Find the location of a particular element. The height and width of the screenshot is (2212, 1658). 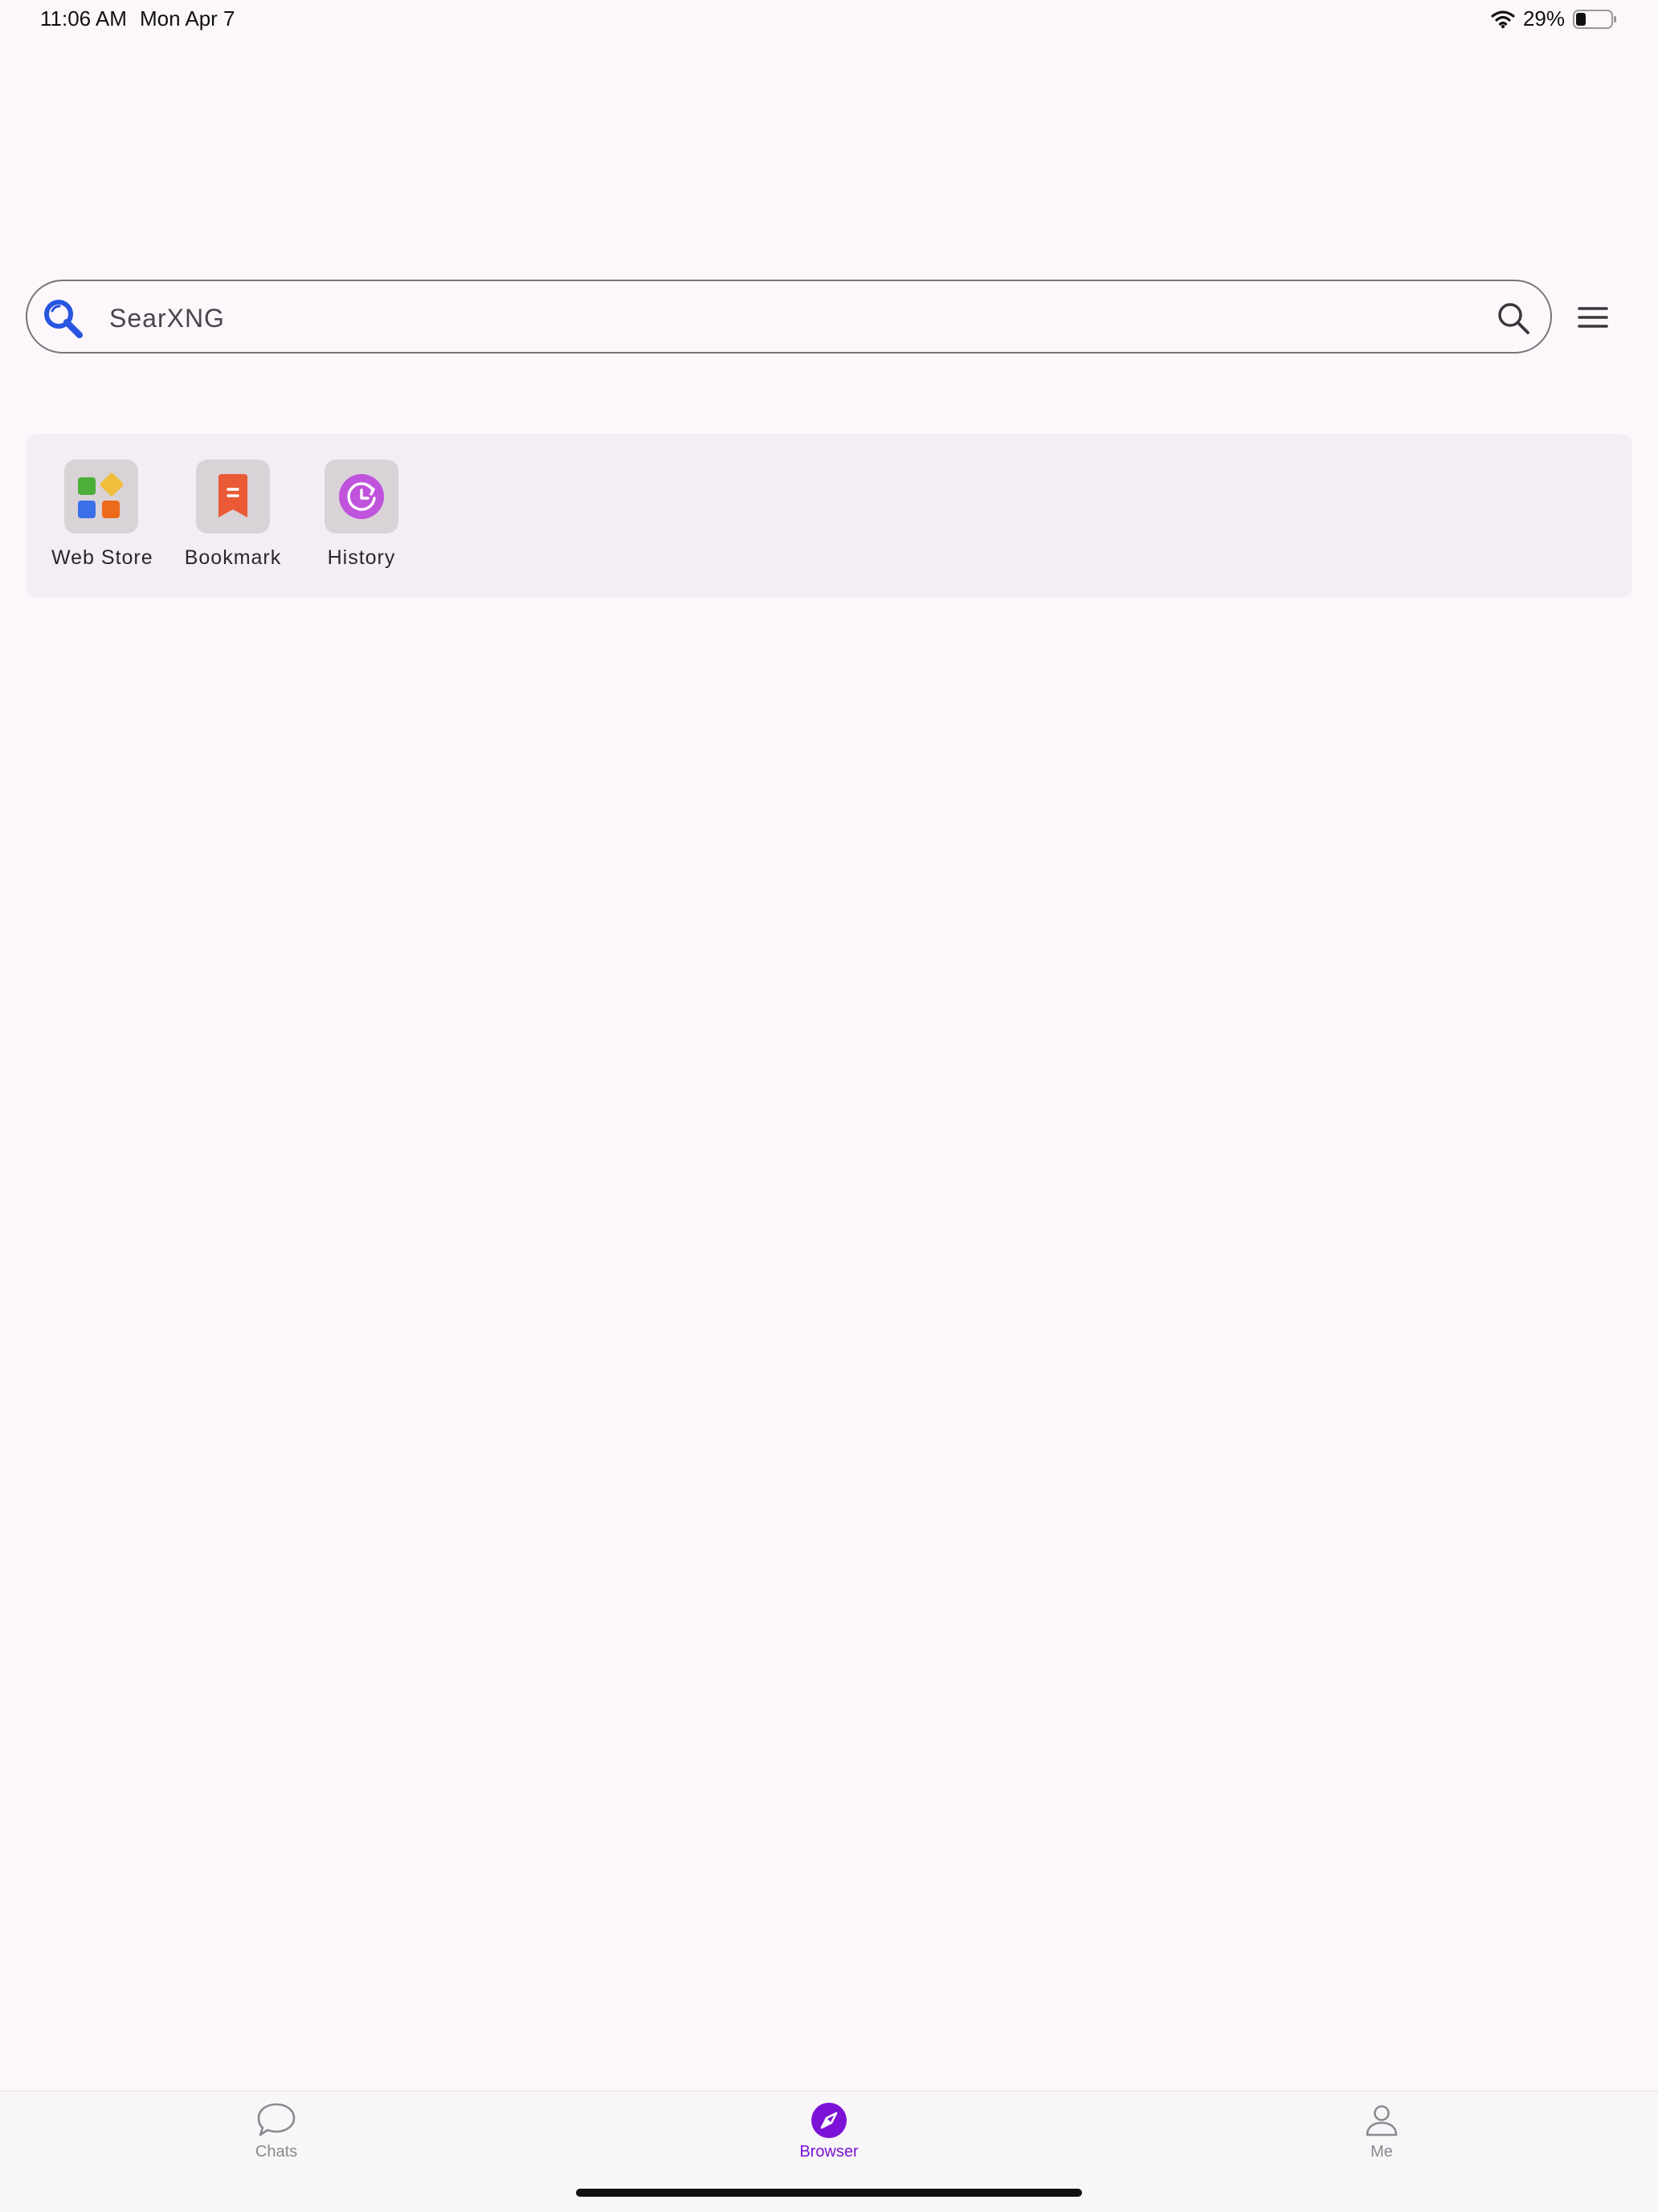

status-date: Mon Apr 7 is located at coordinates (187, 18).